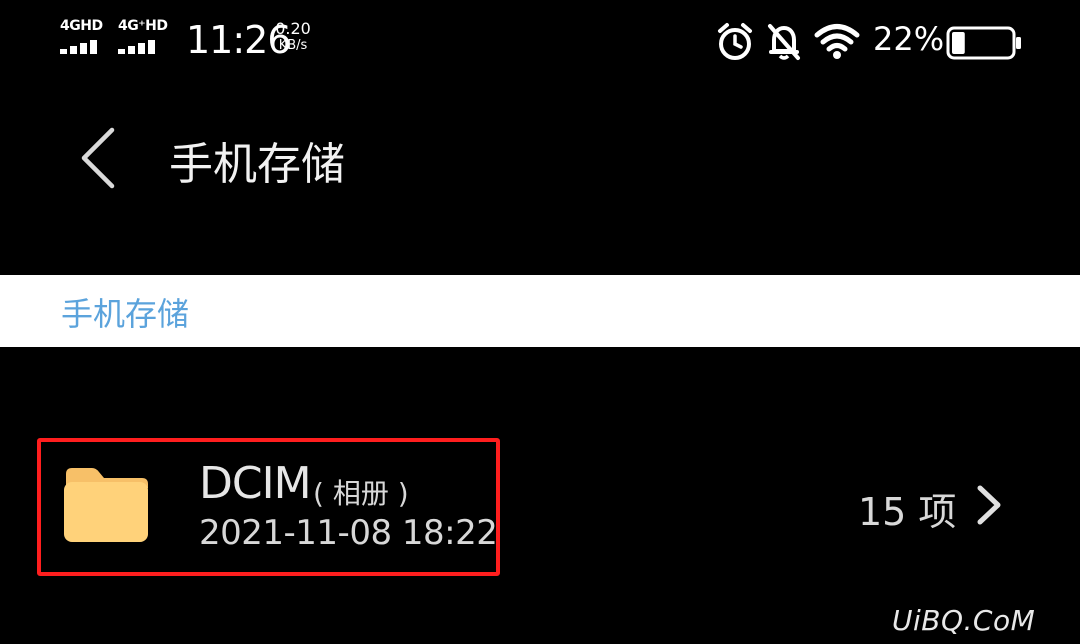  What do you see at coordinates (143, 38) in the screenshot?
I see `signal-sim2: 4G⁺HD` at bounding box center [143, 38].